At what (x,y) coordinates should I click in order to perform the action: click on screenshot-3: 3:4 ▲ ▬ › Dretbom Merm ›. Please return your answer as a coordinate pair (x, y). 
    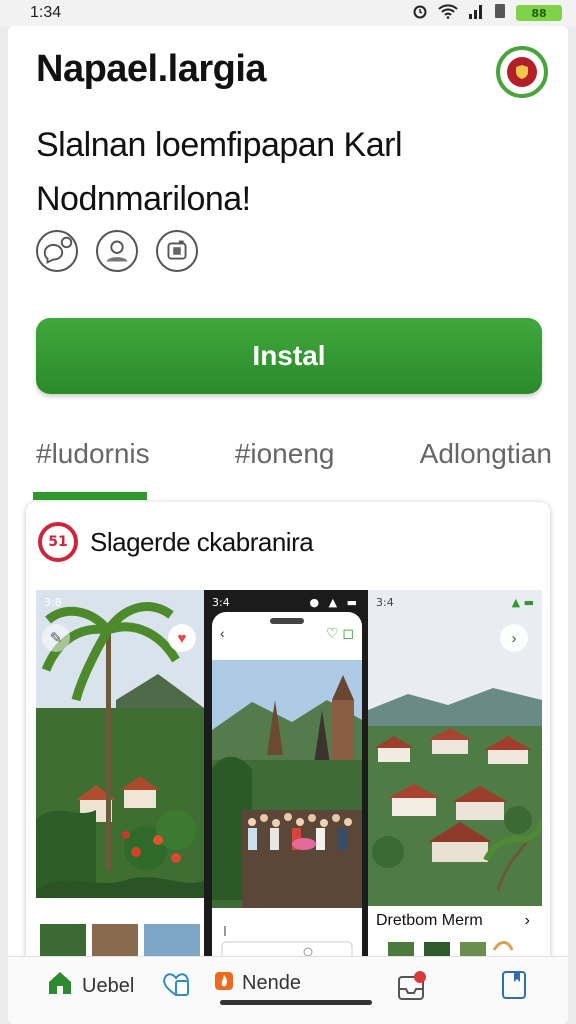
    Looking at the image, I should click on (455, 781).